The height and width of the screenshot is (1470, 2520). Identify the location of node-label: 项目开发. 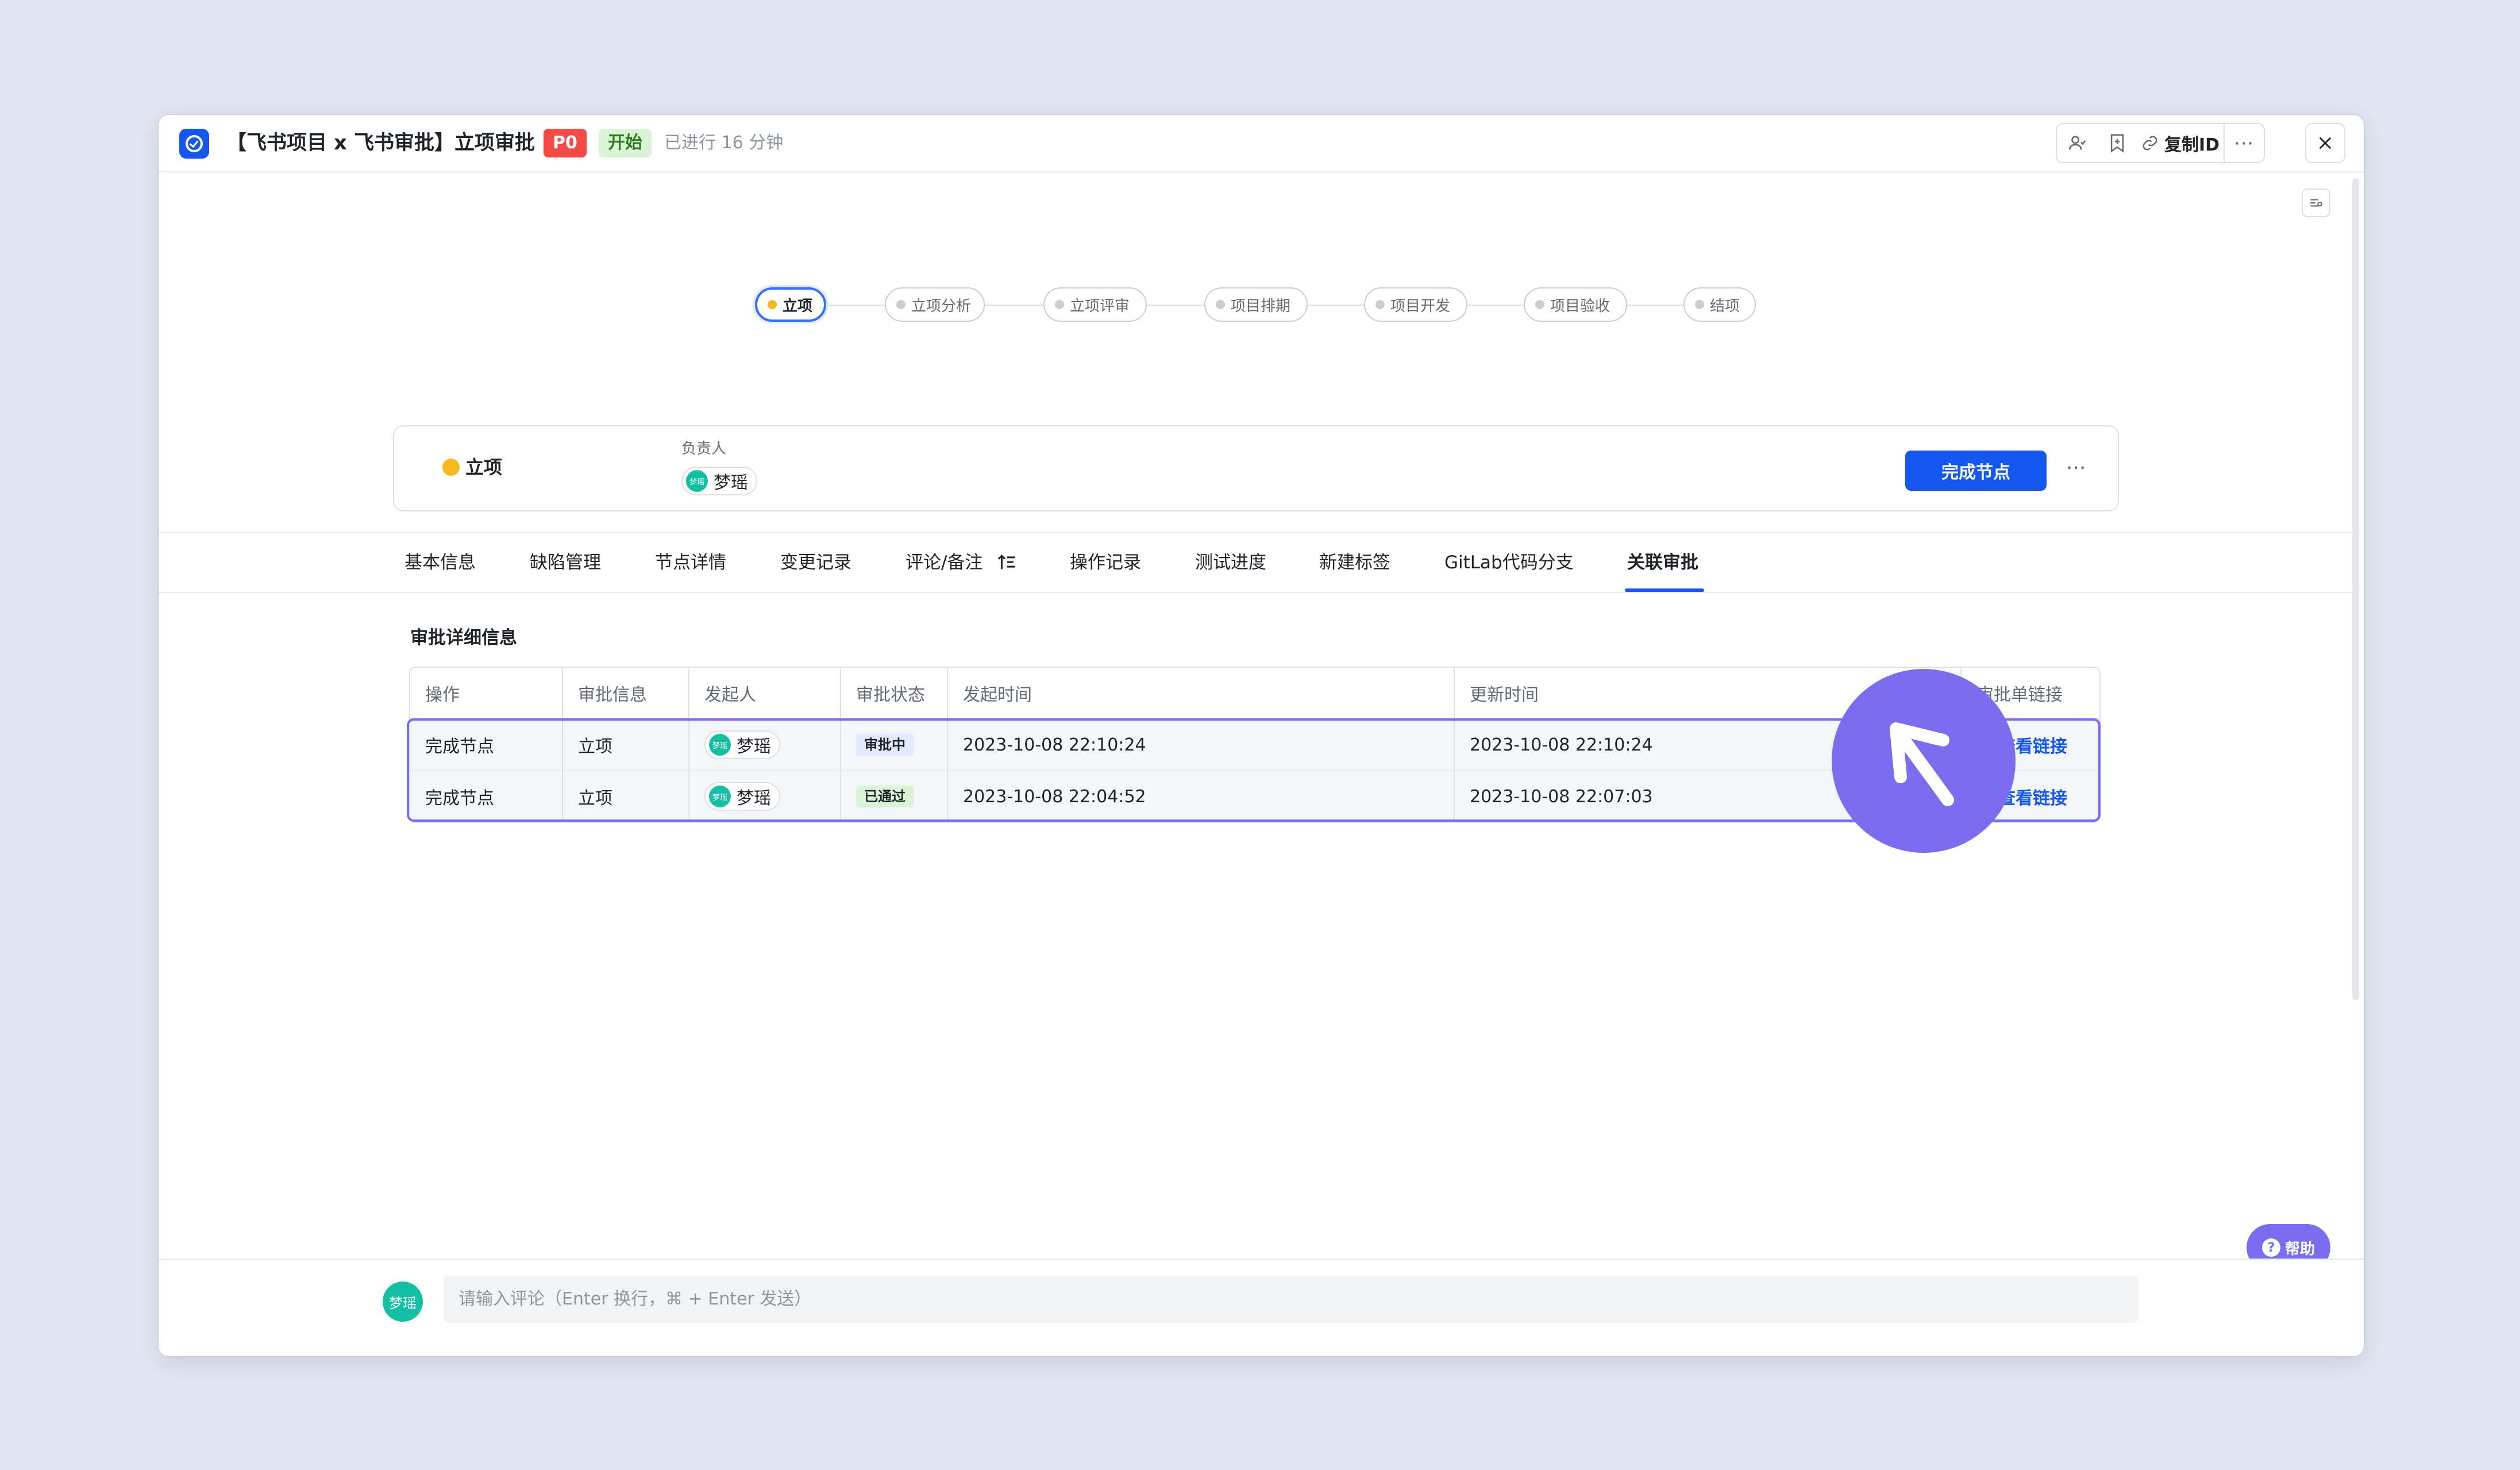
(1420, 306).